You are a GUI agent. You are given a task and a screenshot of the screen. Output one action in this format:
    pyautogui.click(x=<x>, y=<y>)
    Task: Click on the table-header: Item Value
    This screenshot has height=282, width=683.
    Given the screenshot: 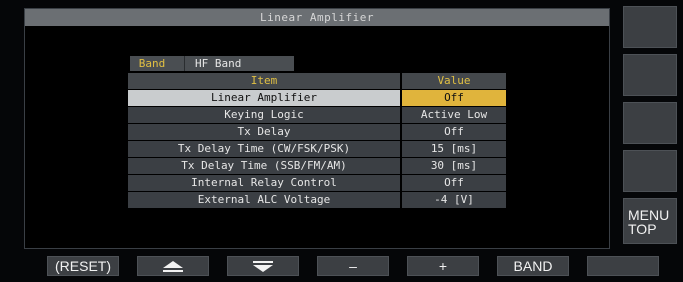 What is the action you would take?
    pyautogui.click(x=317, y=81)
    